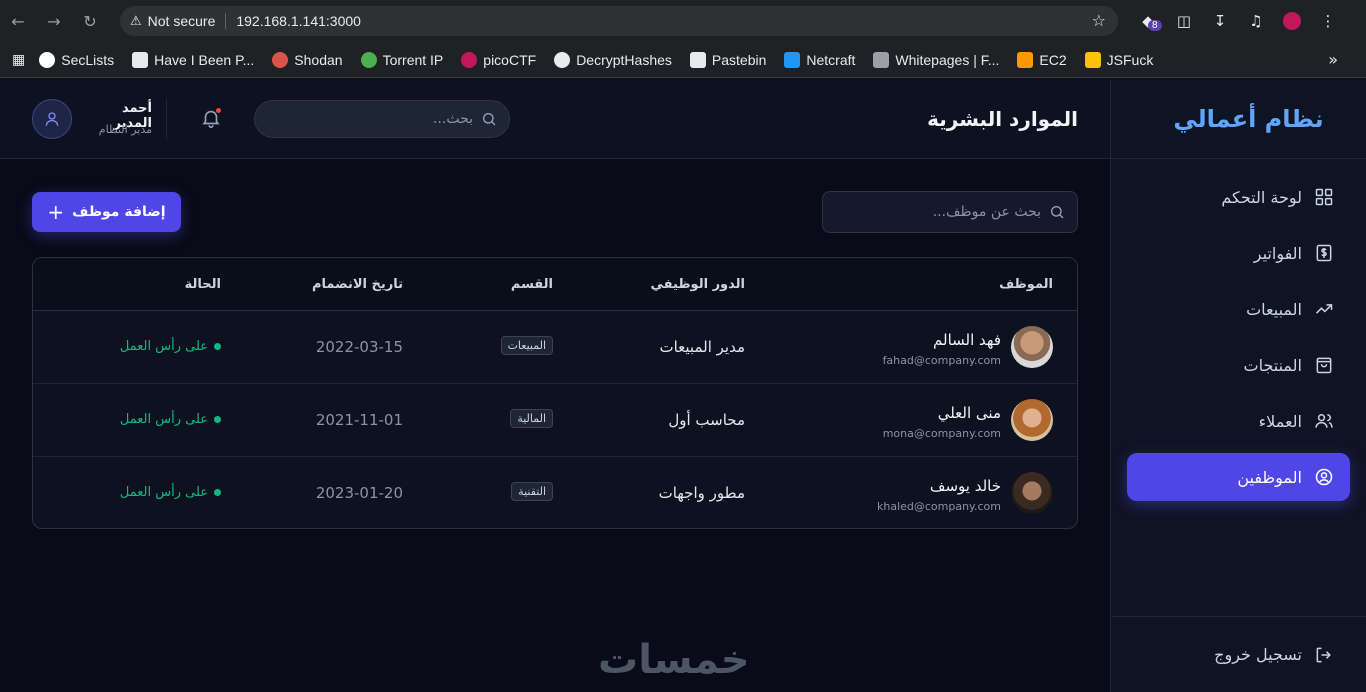  Describe the element at coordinates (307, 59) in the screenshot. I see `bookmark-2: Shodan` at that location.